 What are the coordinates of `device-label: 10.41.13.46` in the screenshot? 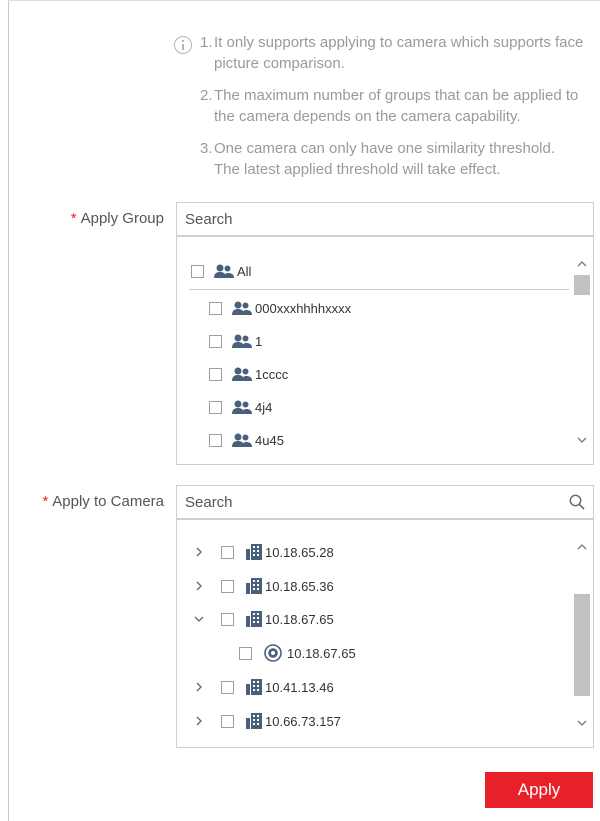 It's located at (299, 687).